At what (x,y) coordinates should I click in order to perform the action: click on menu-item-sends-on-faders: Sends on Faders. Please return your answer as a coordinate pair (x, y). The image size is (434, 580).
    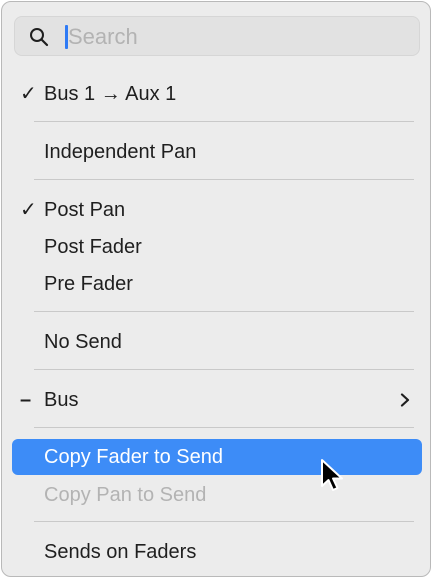
    Looking at the image, I should click on (217, 552).